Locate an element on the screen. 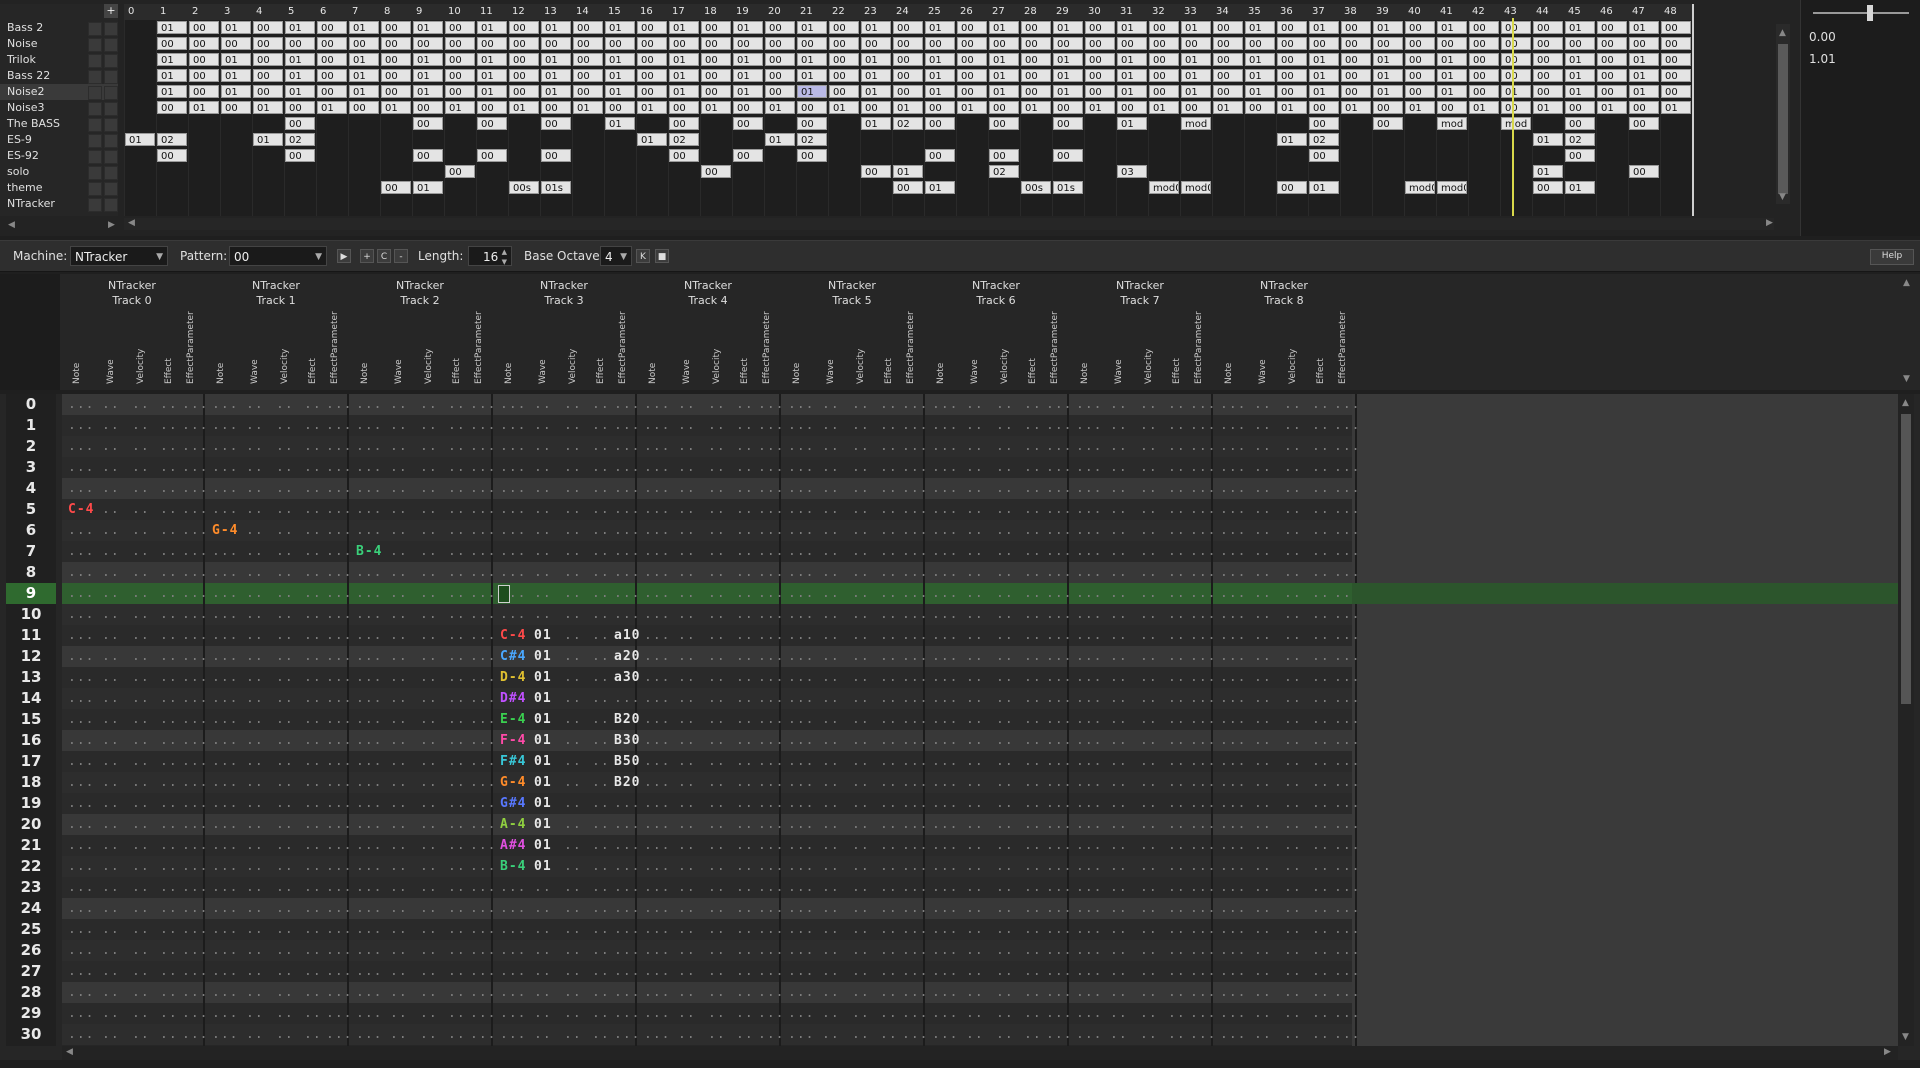 The image size is (1920, 1068). solo-toggle is located at coordinates (111, 157).